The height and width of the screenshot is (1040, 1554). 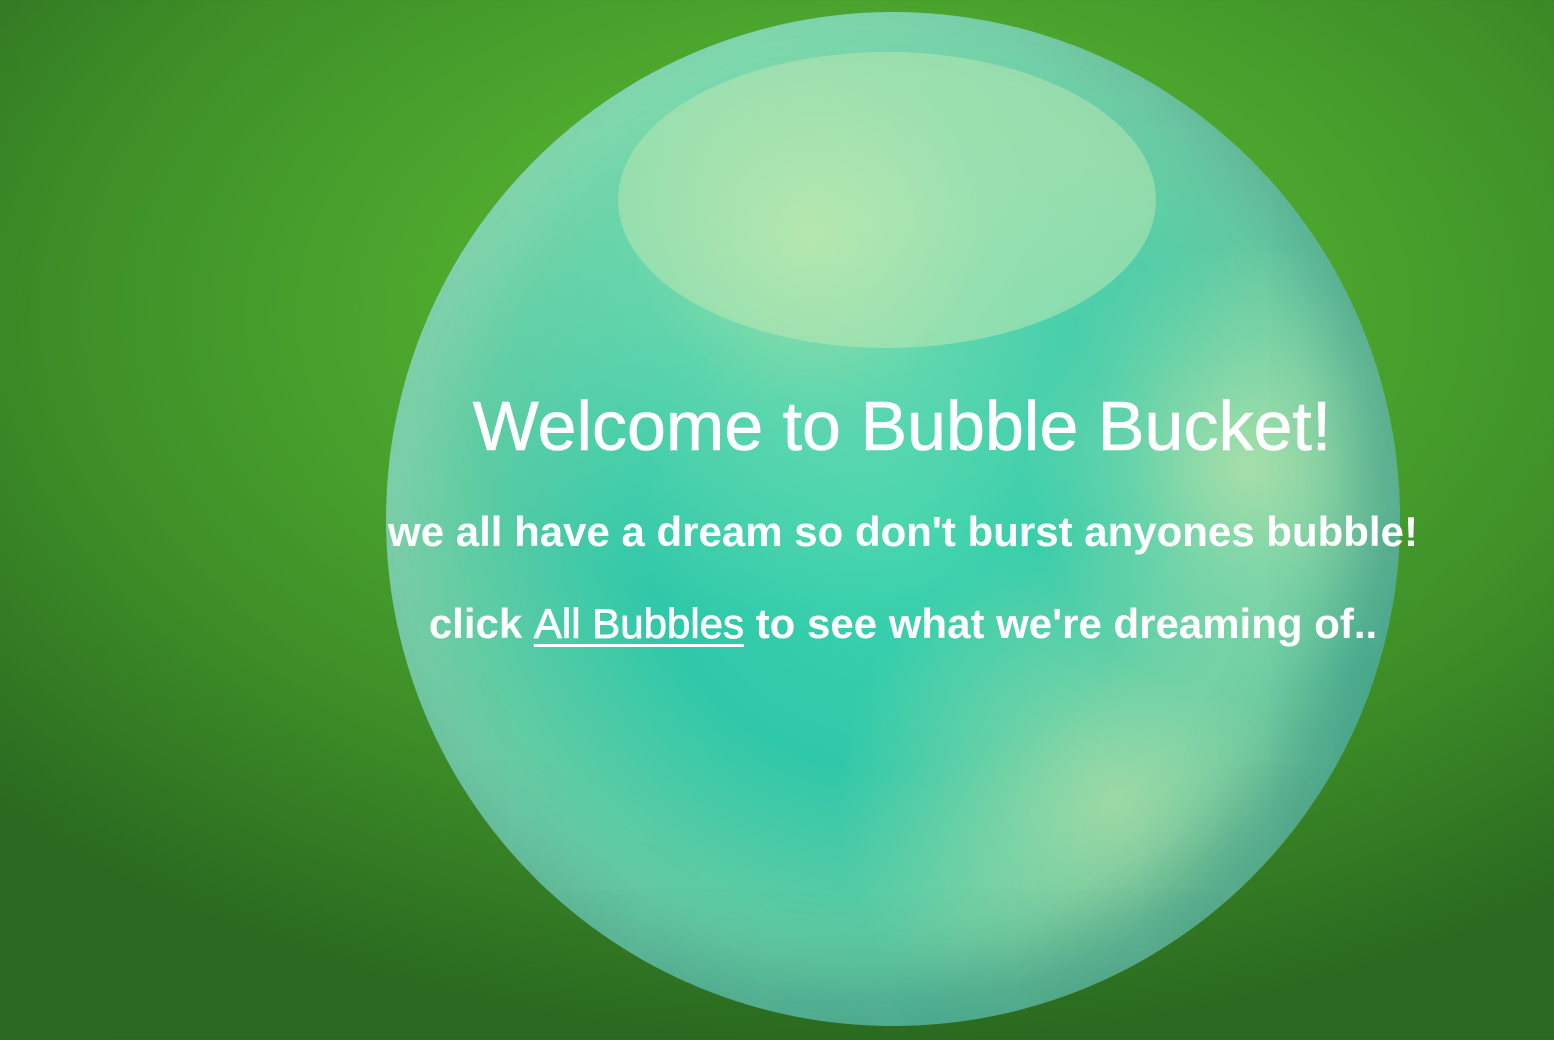 I want to click on cta-prefix: click, so click(x=481, y=623).